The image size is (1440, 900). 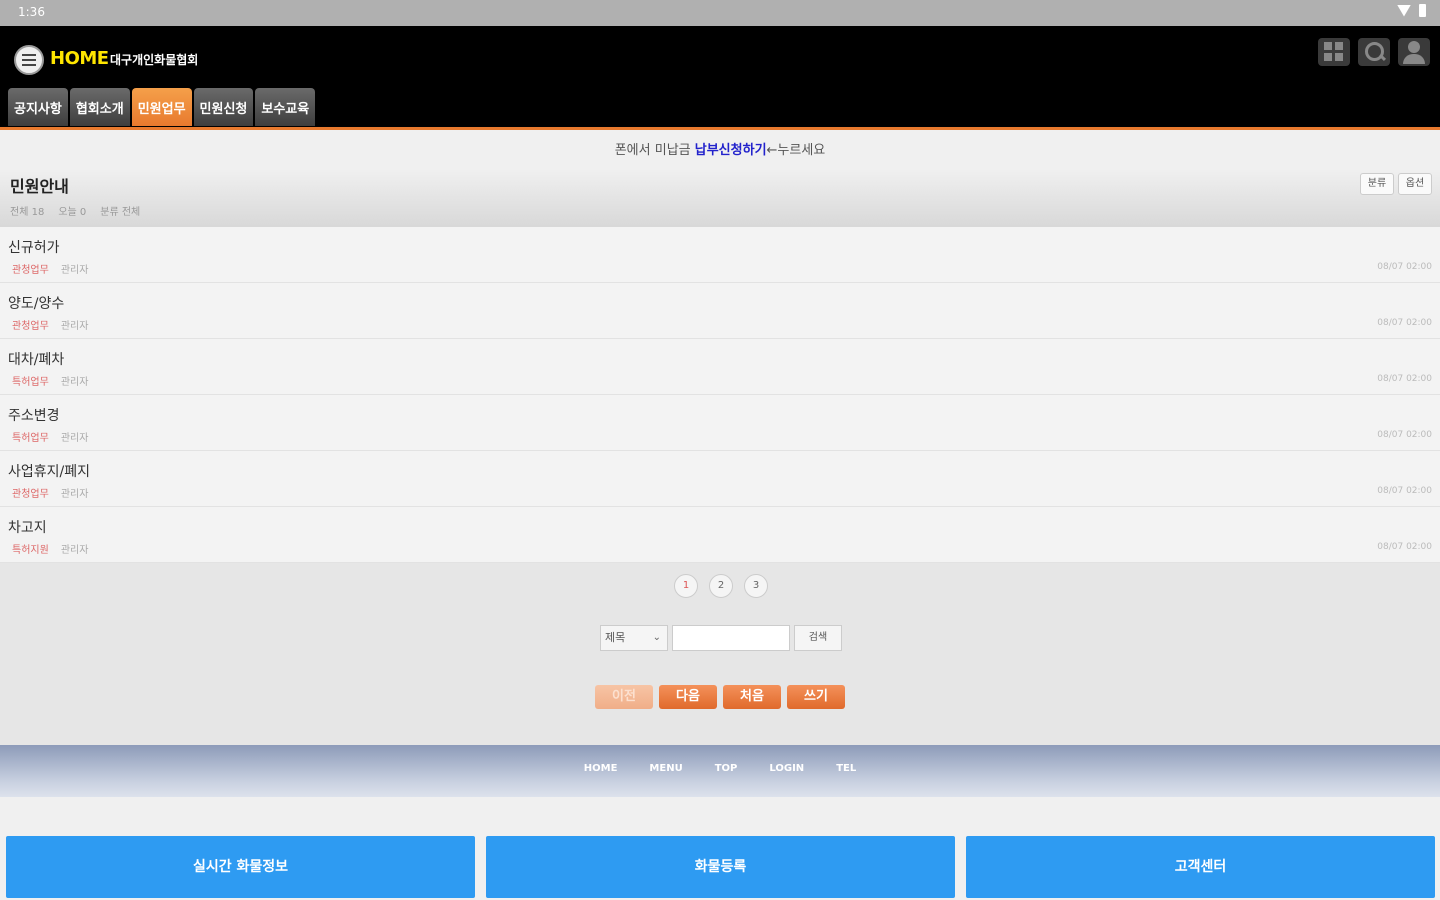 I want to click on page-3: 3, so click(x=756, y=586).